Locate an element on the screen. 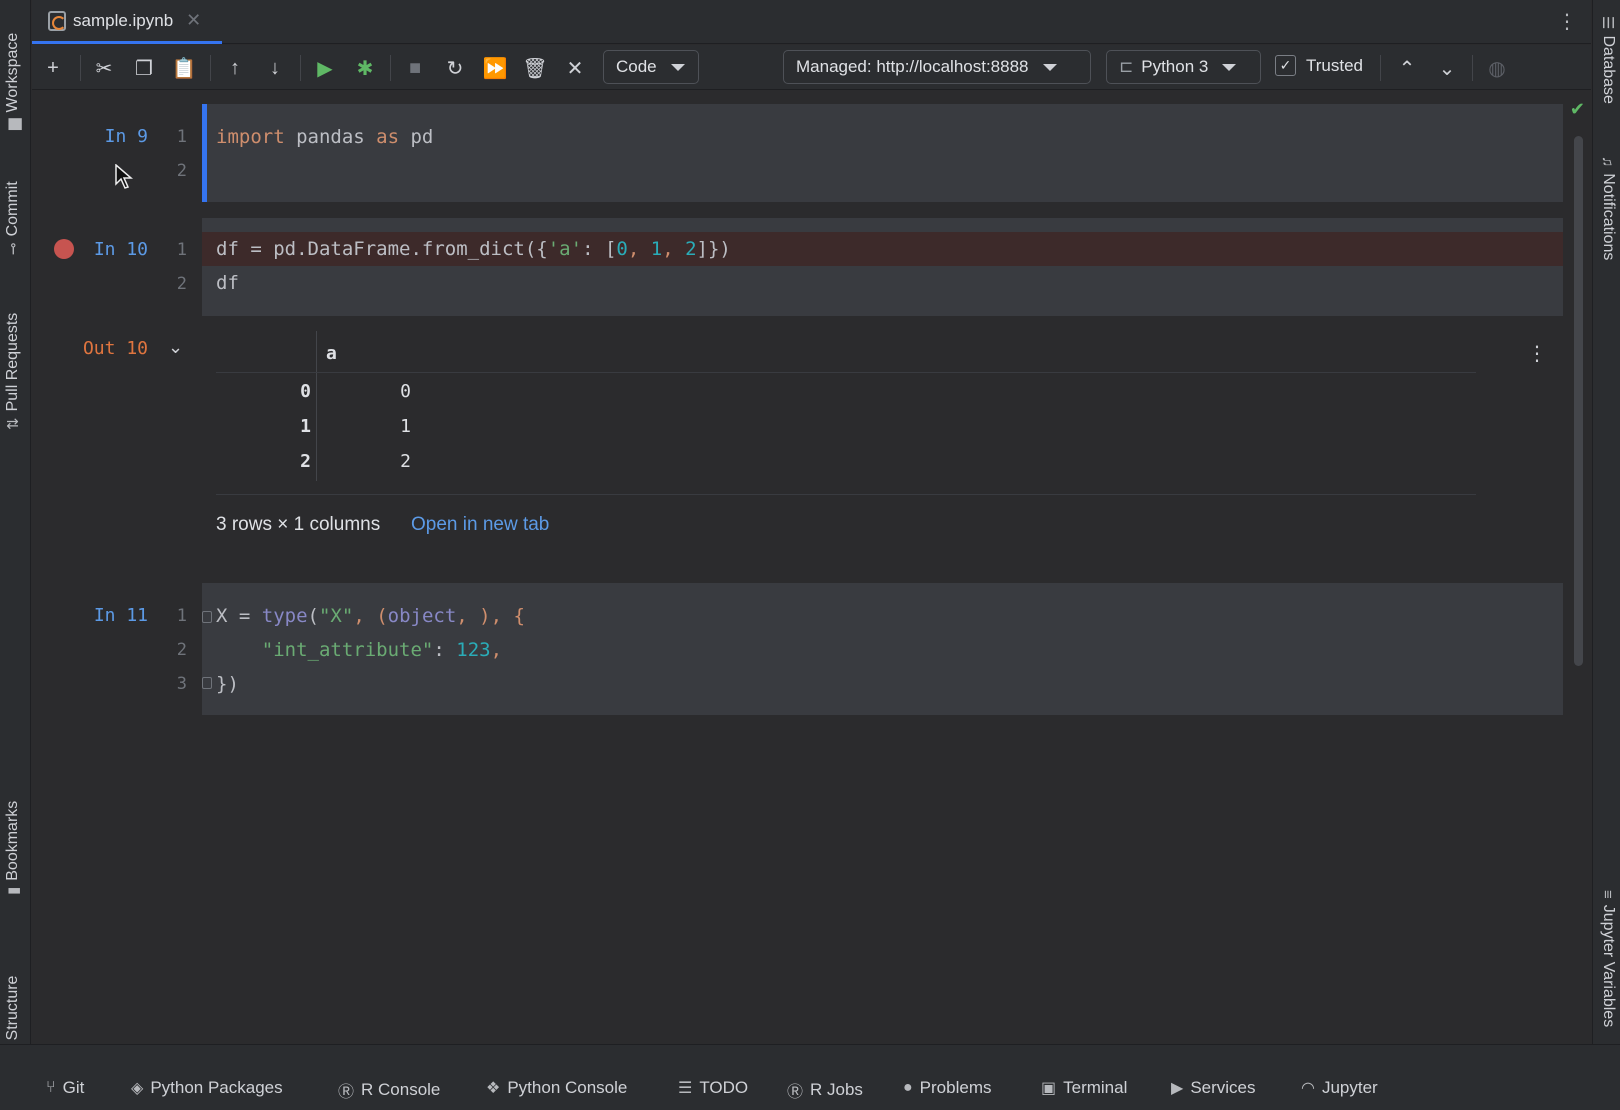 The image size is (1620, 1110). inspection-ok-icon: ✔ is located at coordinates (1577, 109).